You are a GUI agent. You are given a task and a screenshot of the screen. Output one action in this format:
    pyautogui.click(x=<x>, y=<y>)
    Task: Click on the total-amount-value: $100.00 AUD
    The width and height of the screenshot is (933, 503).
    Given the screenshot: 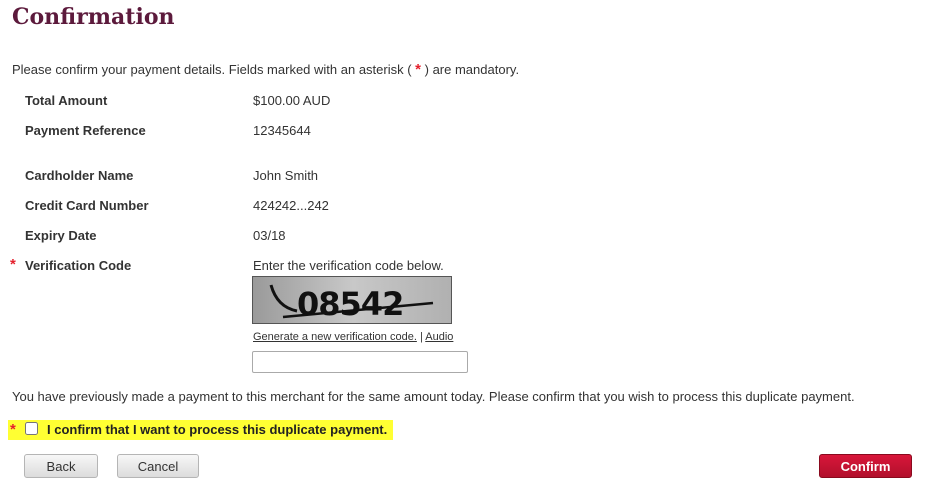 What is the action you would take?
    pyautogui.click(x=292, y=100)
    